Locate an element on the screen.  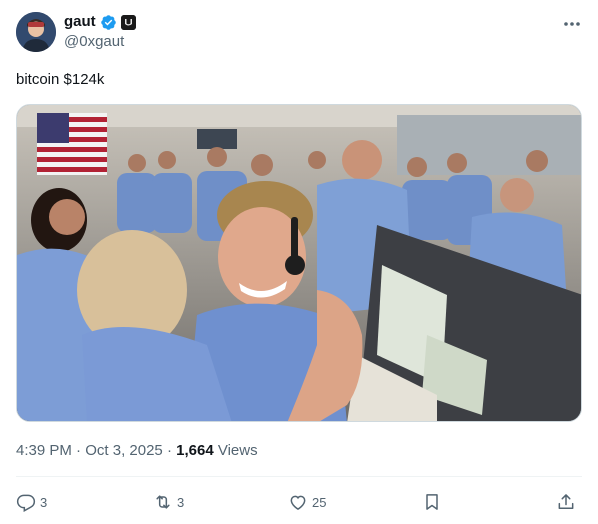
bookmark-icon is located at coordinates (432, 502).